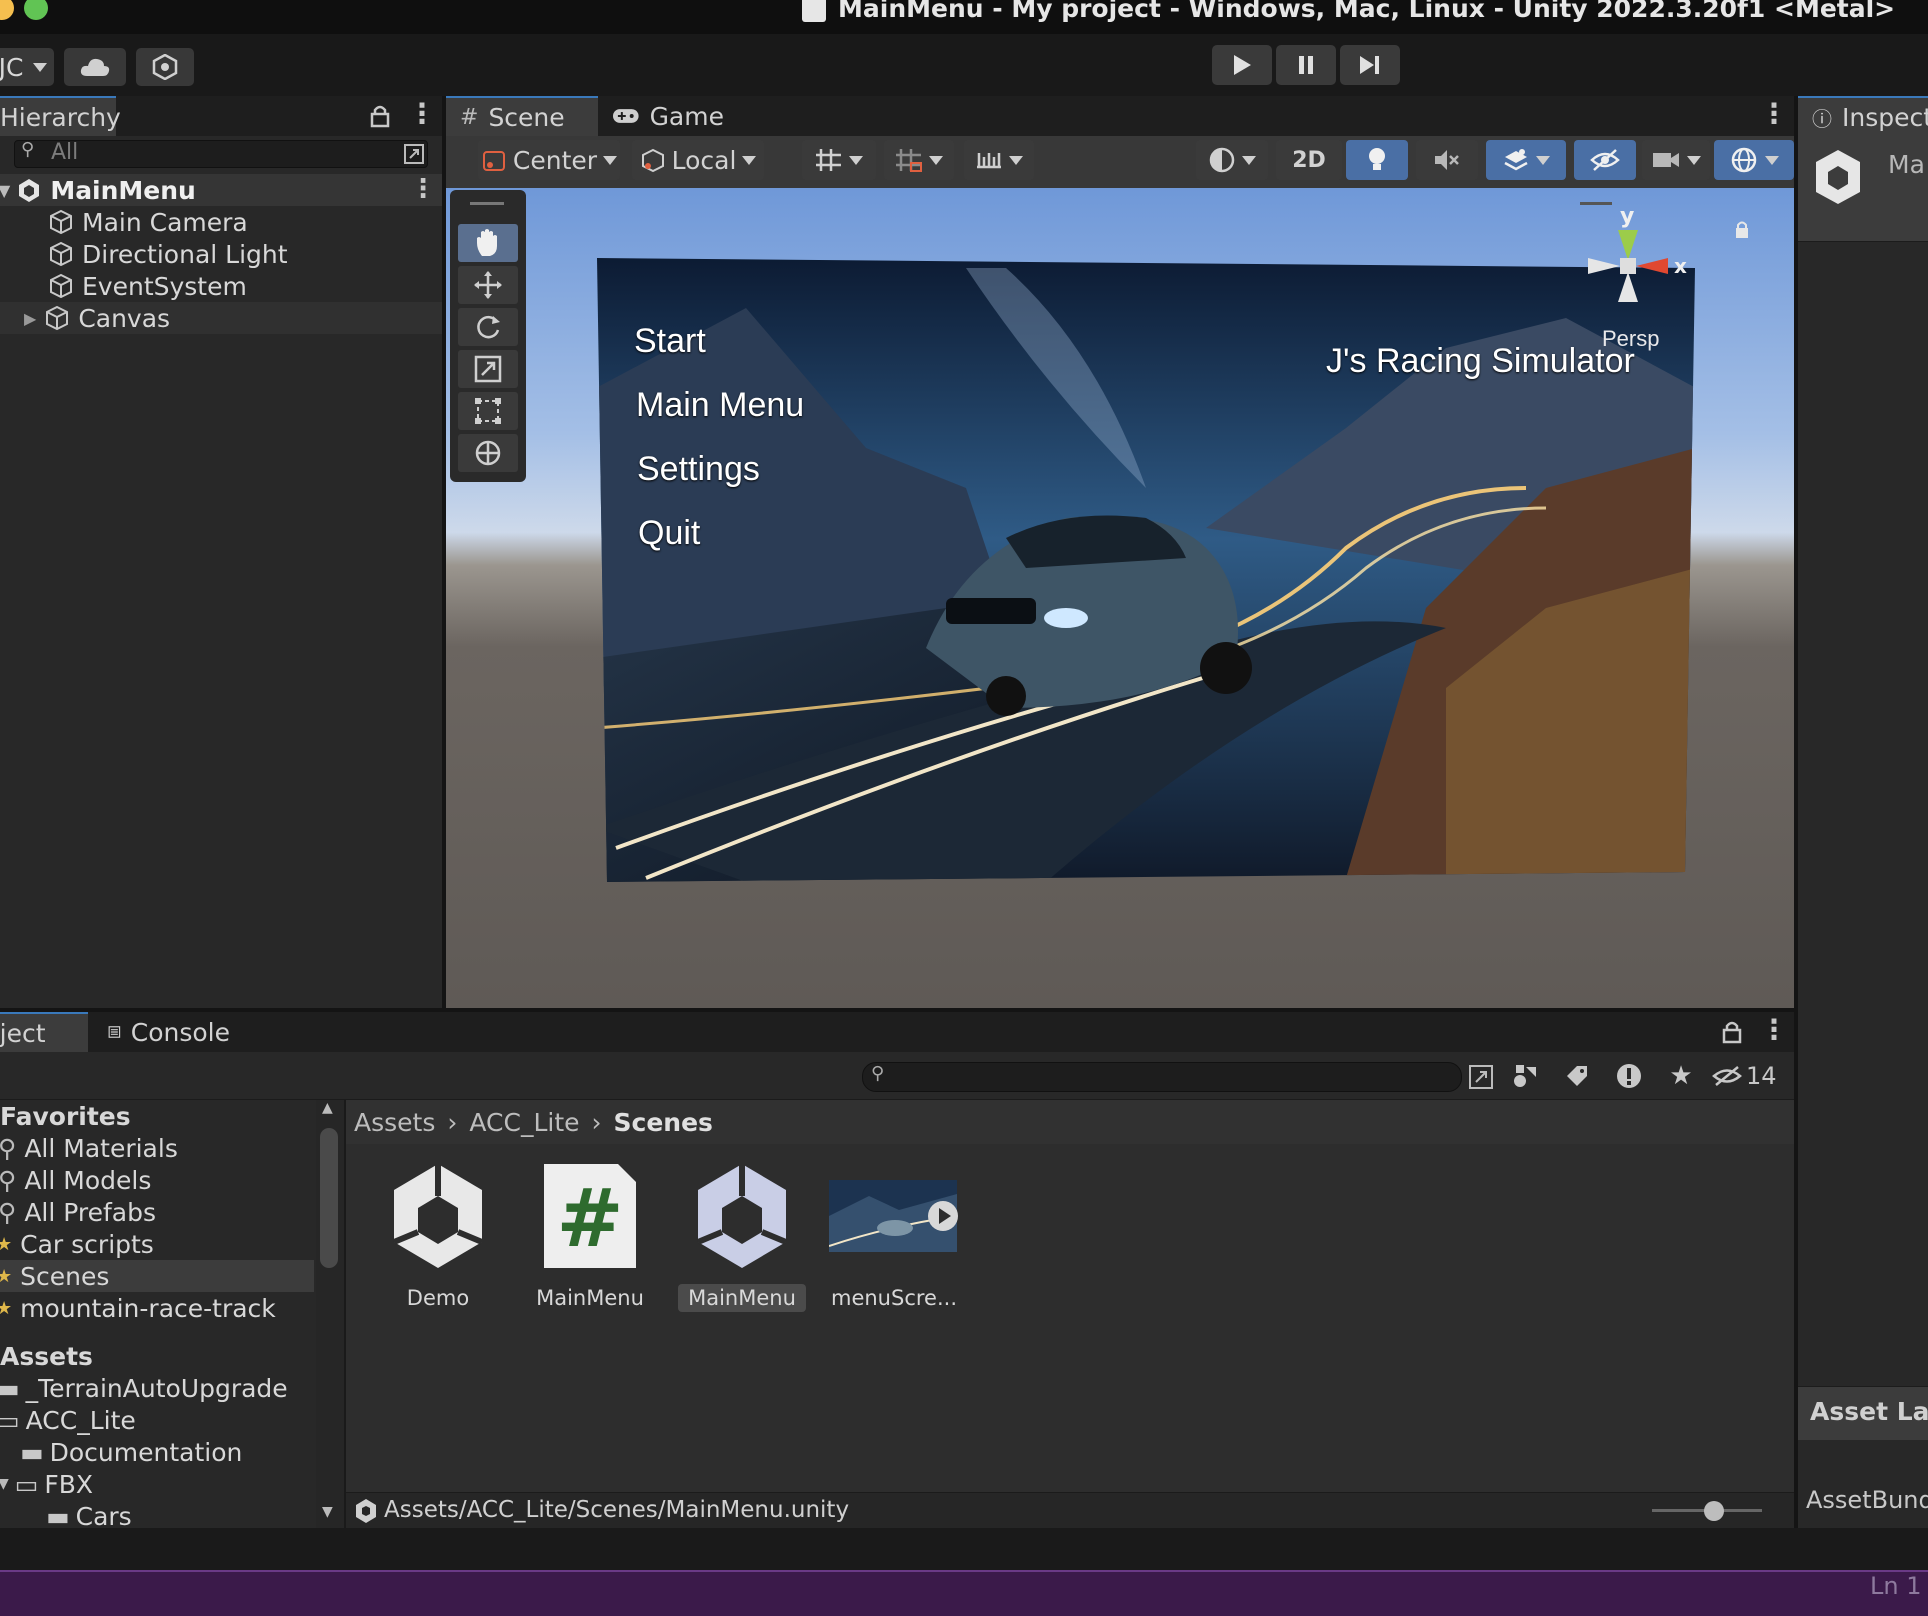 Image resolution: width=1928 pixels, height=1616 pixels. What do you see at coordinates (1681, 1076) in the screenshot?
I see `star-icon: ★` at bounding box center [1681, 1076].